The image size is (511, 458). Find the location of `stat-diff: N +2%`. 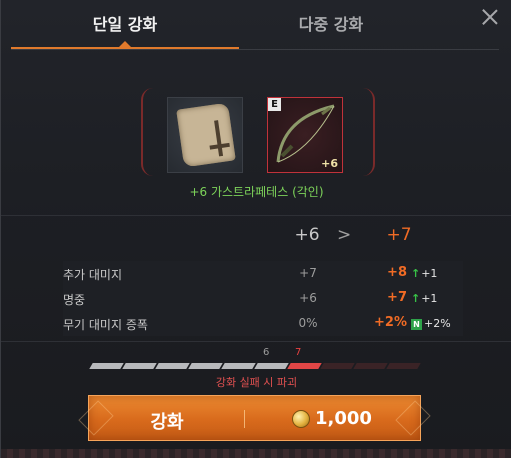

stat-diff: N +2% is located at coordinates (431, 323).